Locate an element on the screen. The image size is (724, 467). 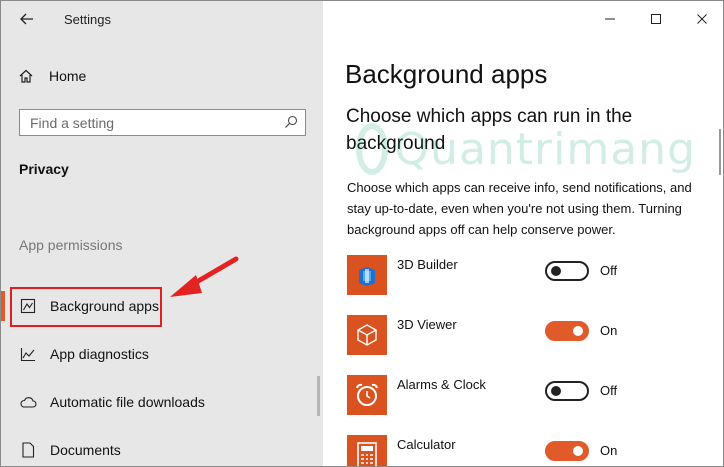
home-nav-item: Home is located at coordinates (51, 76).